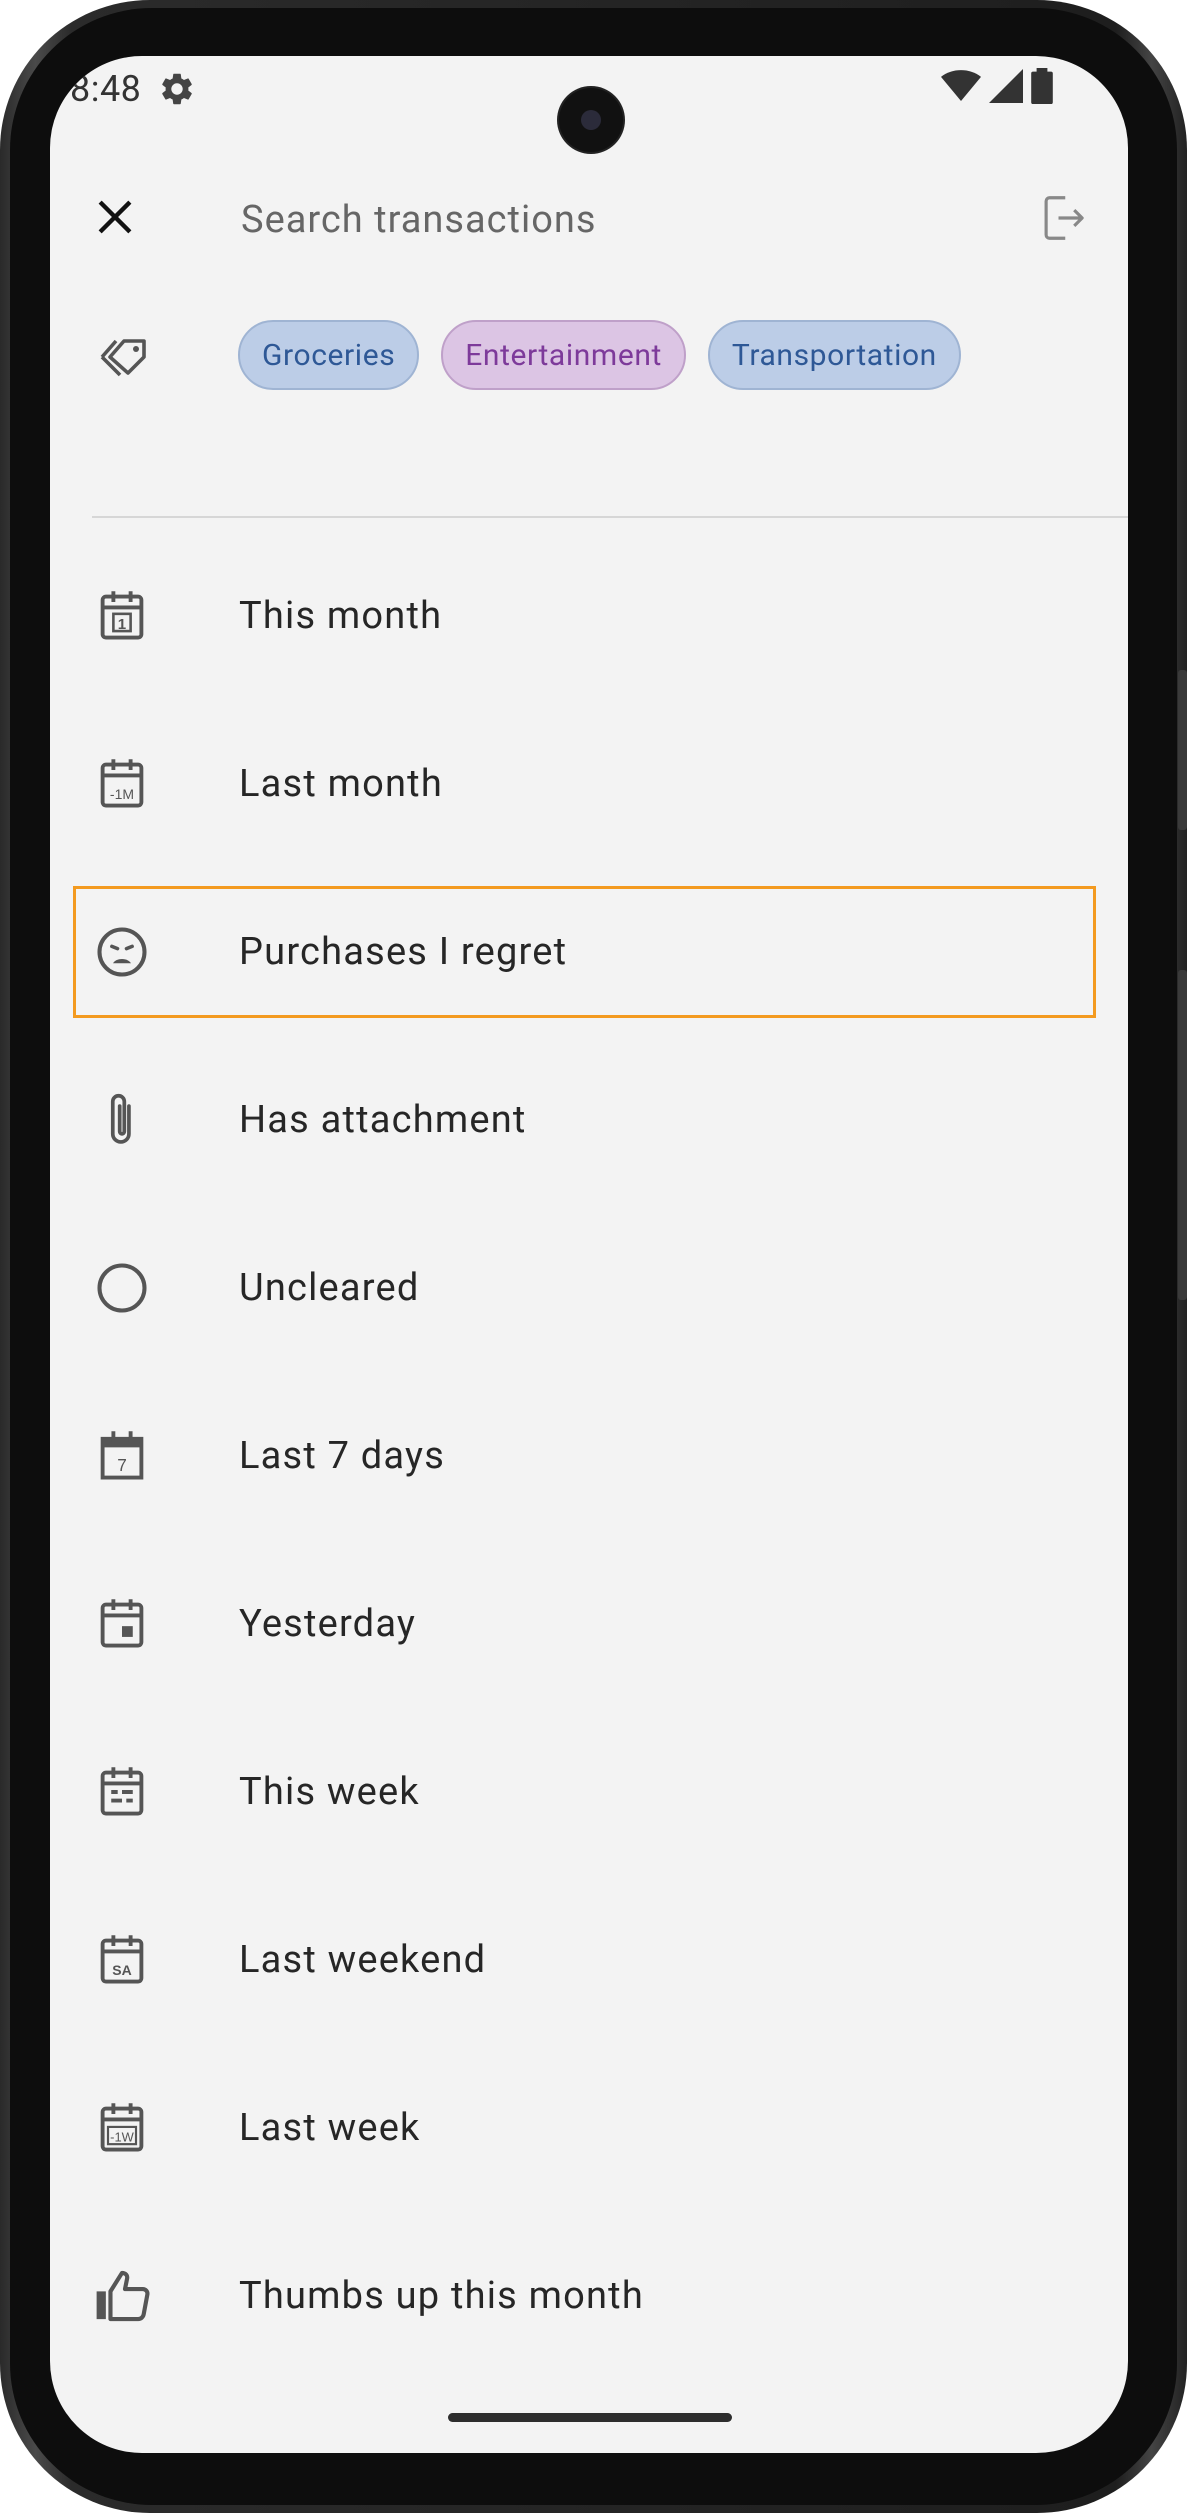  Describe the element at coordinates (341, 616) in the screenshot. I see `filter-label: This month` at that location.